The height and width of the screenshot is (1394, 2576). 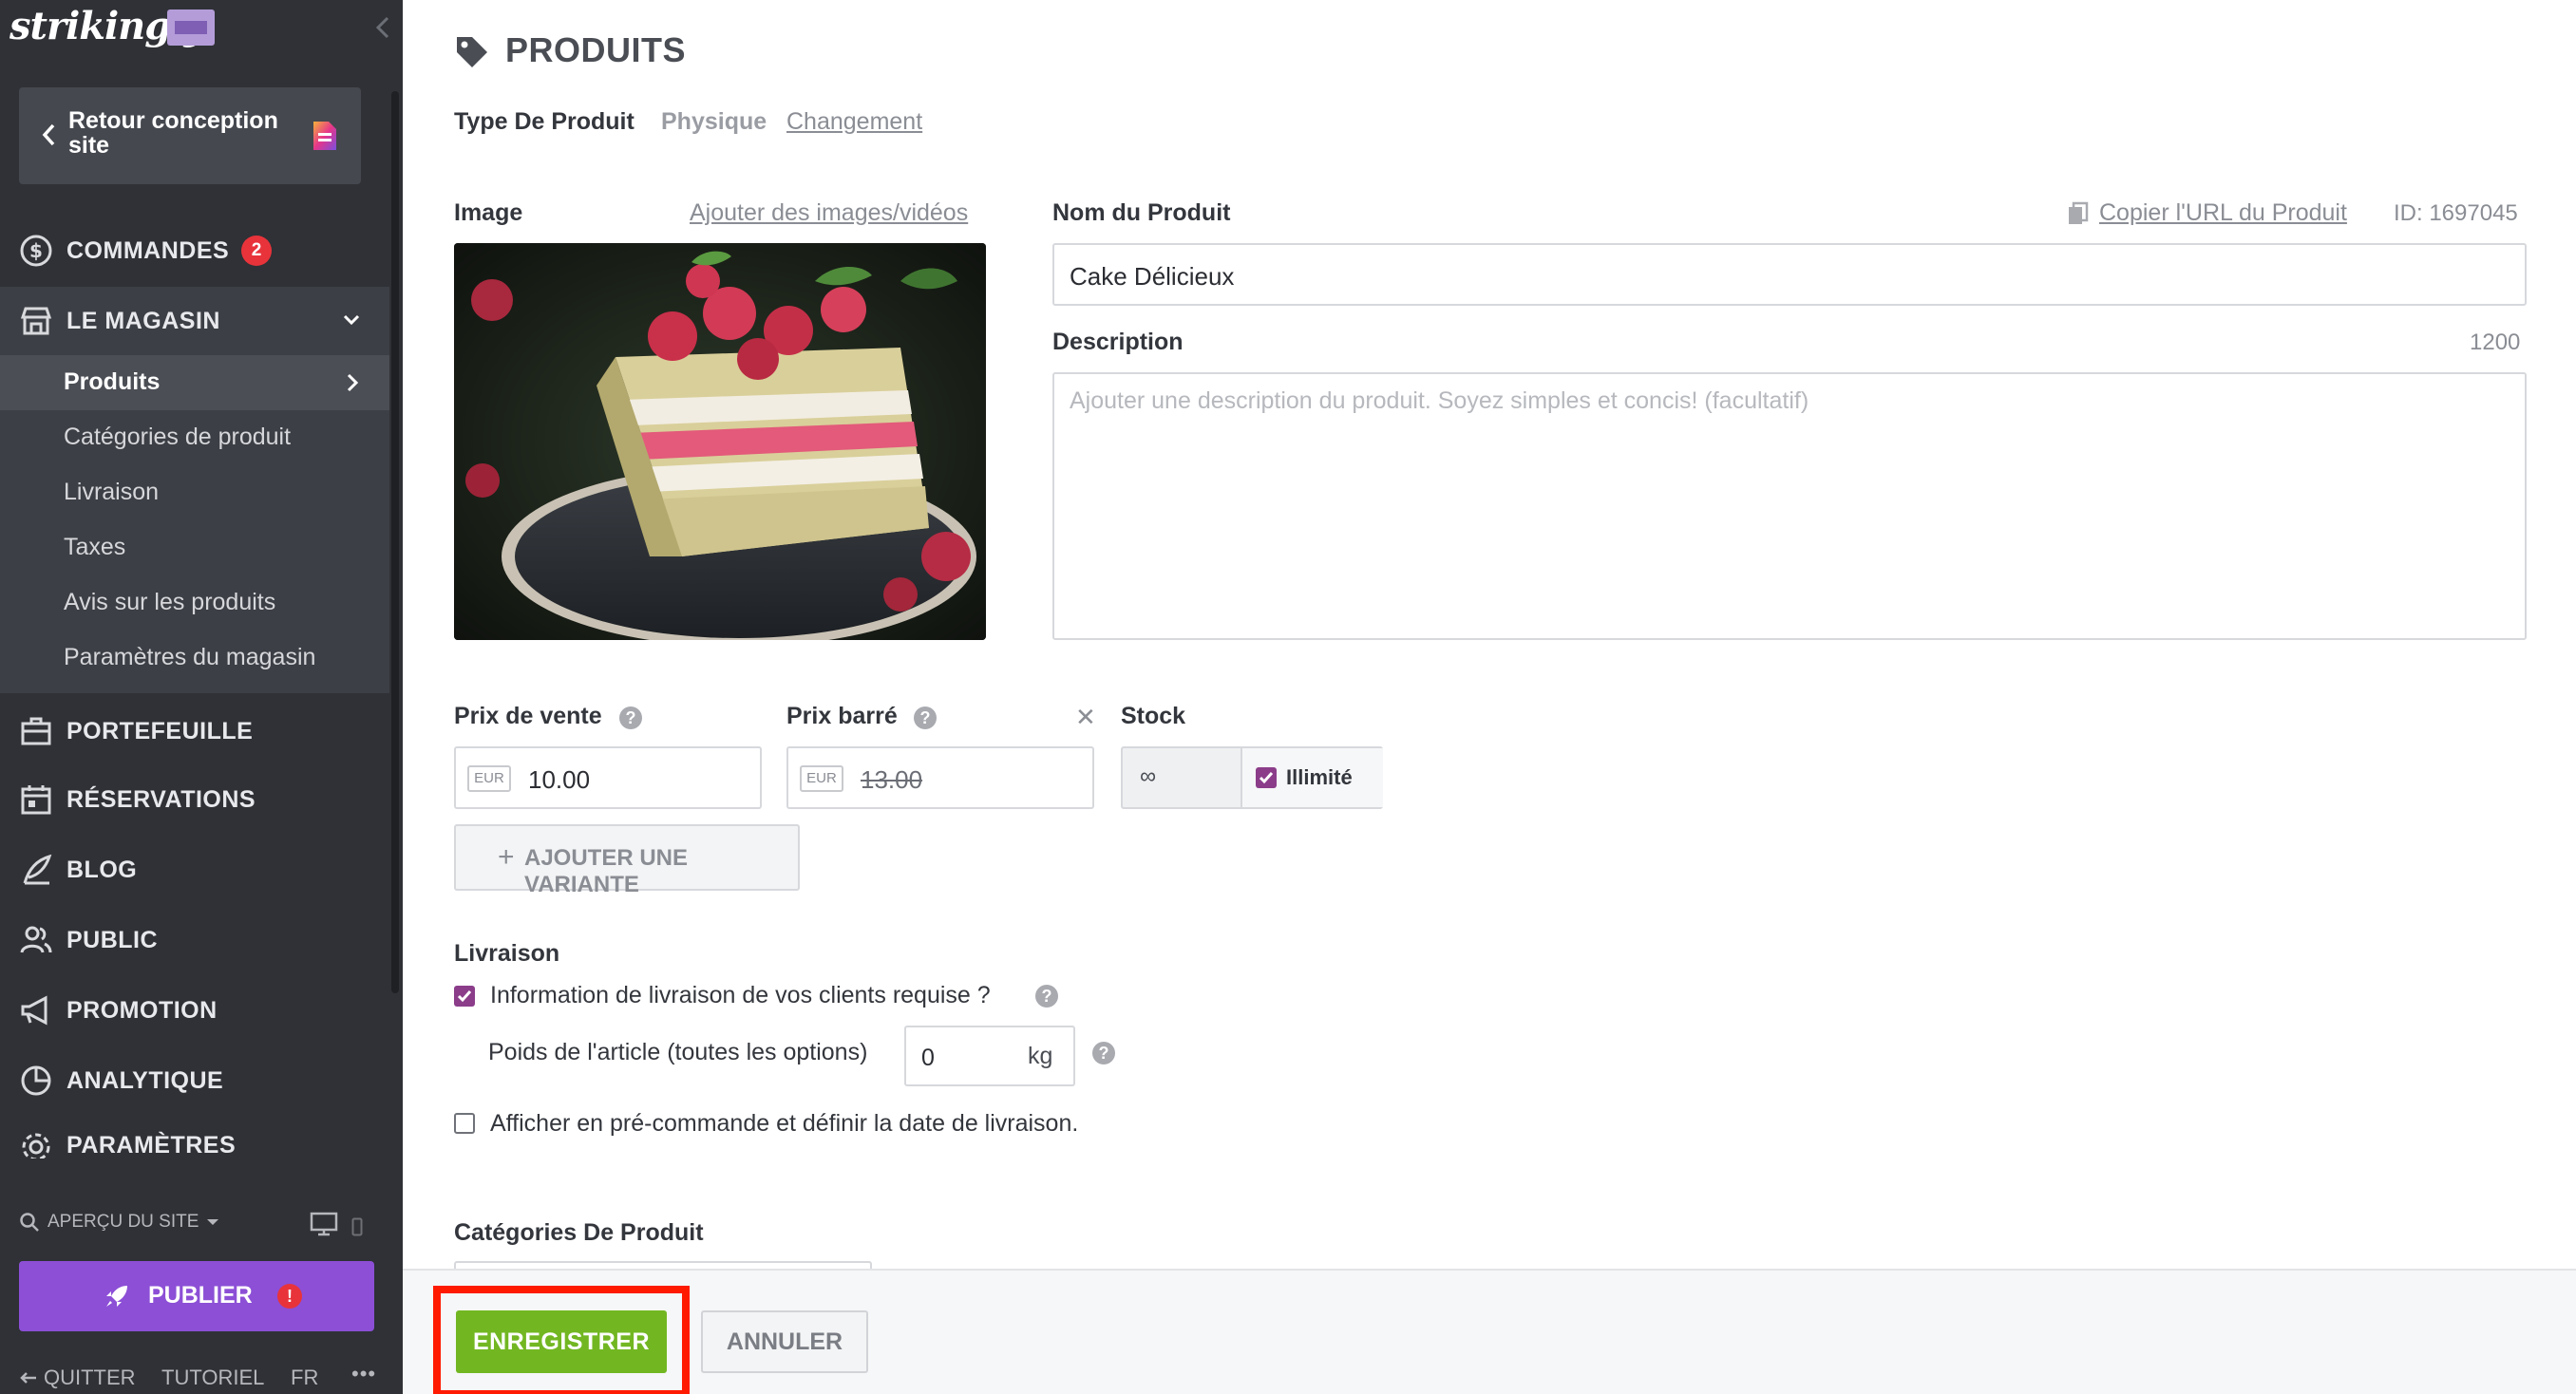 I want to click on publish-button: PUBLIER !, so click(x=196, y=1296).